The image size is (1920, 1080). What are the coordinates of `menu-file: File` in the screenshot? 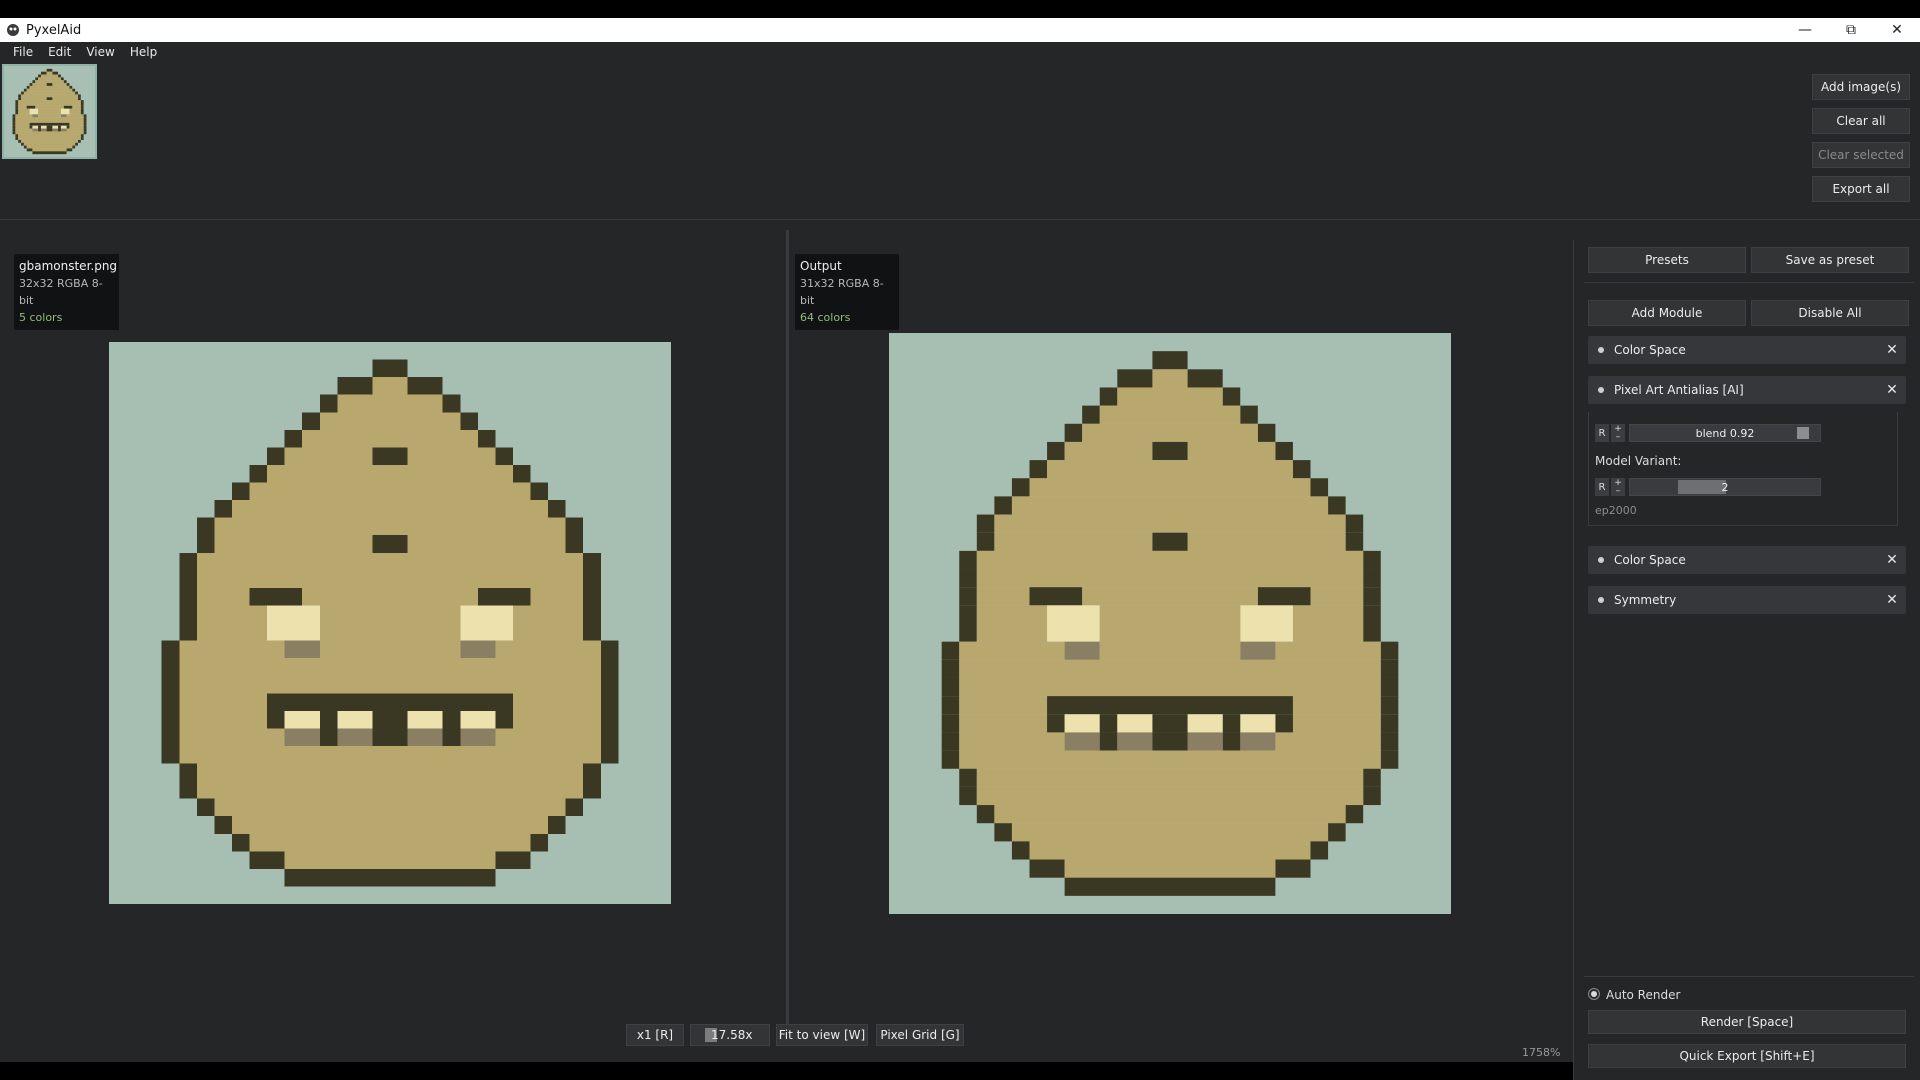 It's located at (23, 52).